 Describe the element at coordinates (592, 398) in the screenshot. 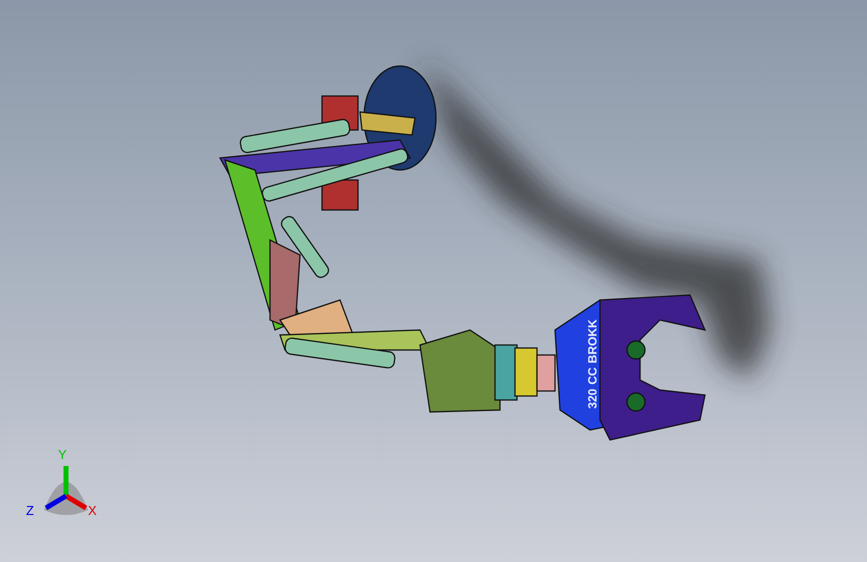

I see `model-engraving: 320` at that location.